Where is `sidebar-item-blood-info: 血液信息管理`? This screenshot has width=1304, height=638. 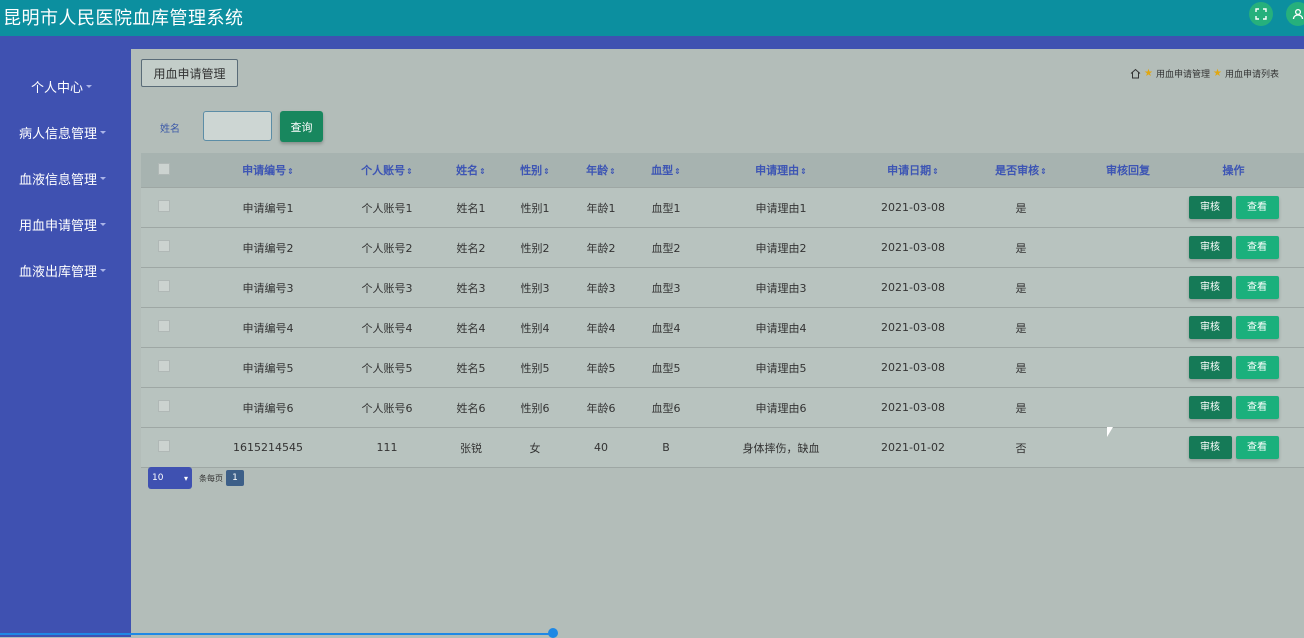
sidebar-item-blood-info: 血液信息管理 is located at coordinates (75, 178).